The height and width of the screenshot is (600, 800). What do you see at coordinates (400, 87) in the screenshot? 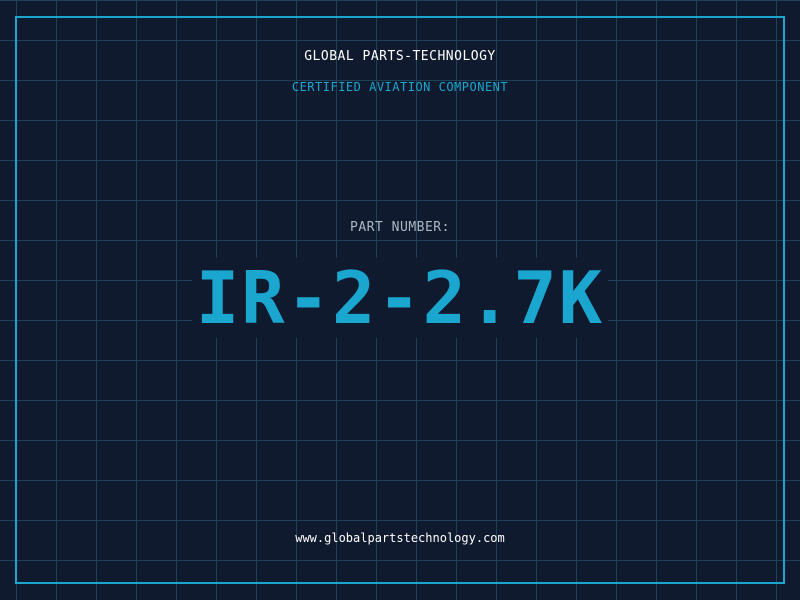
I see `tagline: CERTIFIED AVIATION COMPONENT` at bounding box center [400, 87].